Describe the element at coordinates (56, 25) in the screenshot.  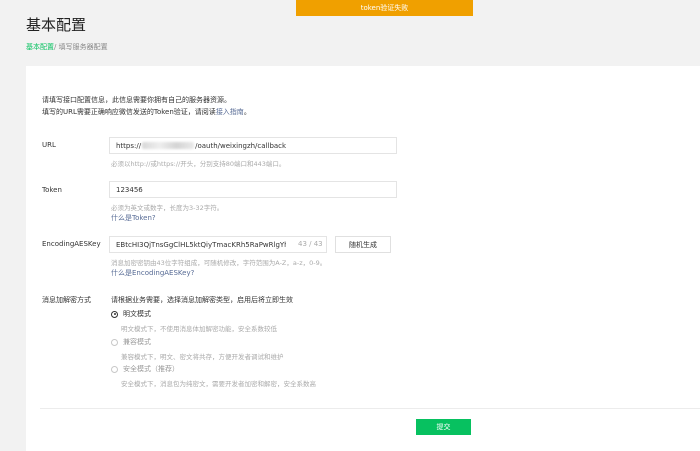
I see `page-title: 基本配置` at that location.